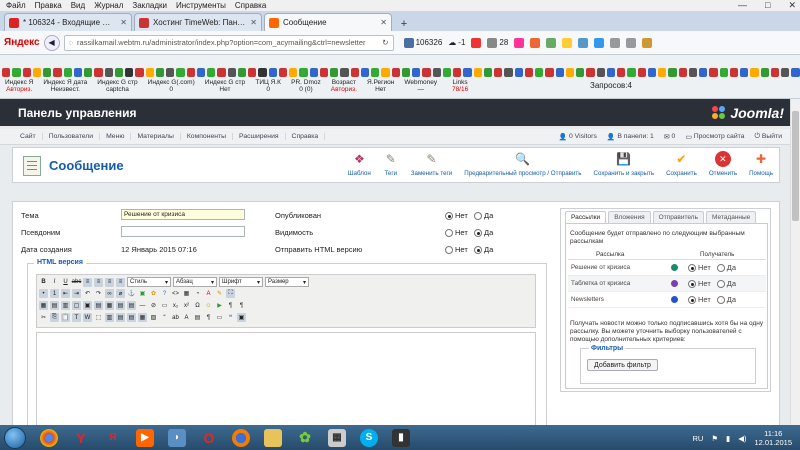 This screenshot has width=800, height=450. I want to click on seo-cell: PR. Dmoz 0 (0), so click(306, 86).